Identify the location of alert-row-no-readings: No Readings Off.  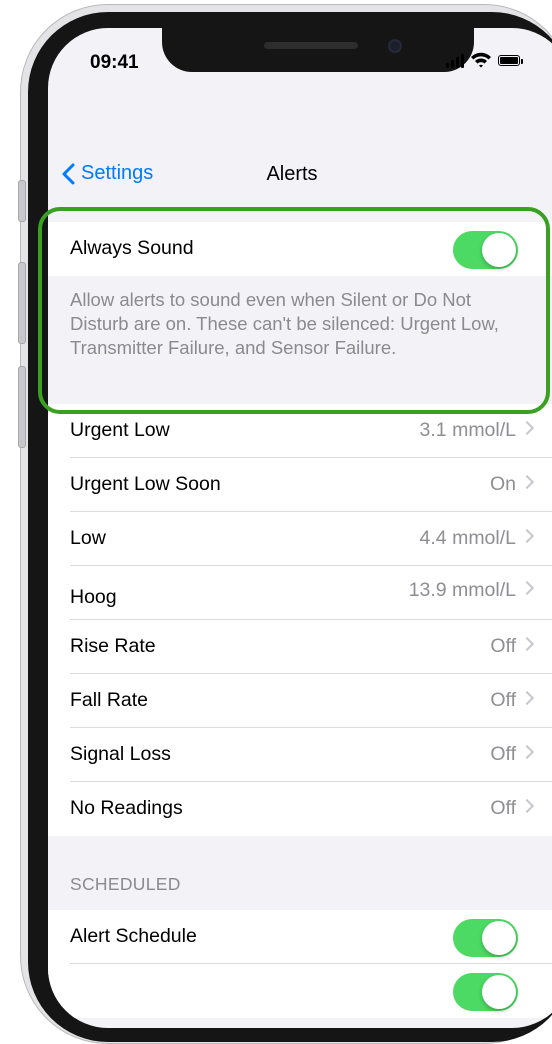
(300, 809).